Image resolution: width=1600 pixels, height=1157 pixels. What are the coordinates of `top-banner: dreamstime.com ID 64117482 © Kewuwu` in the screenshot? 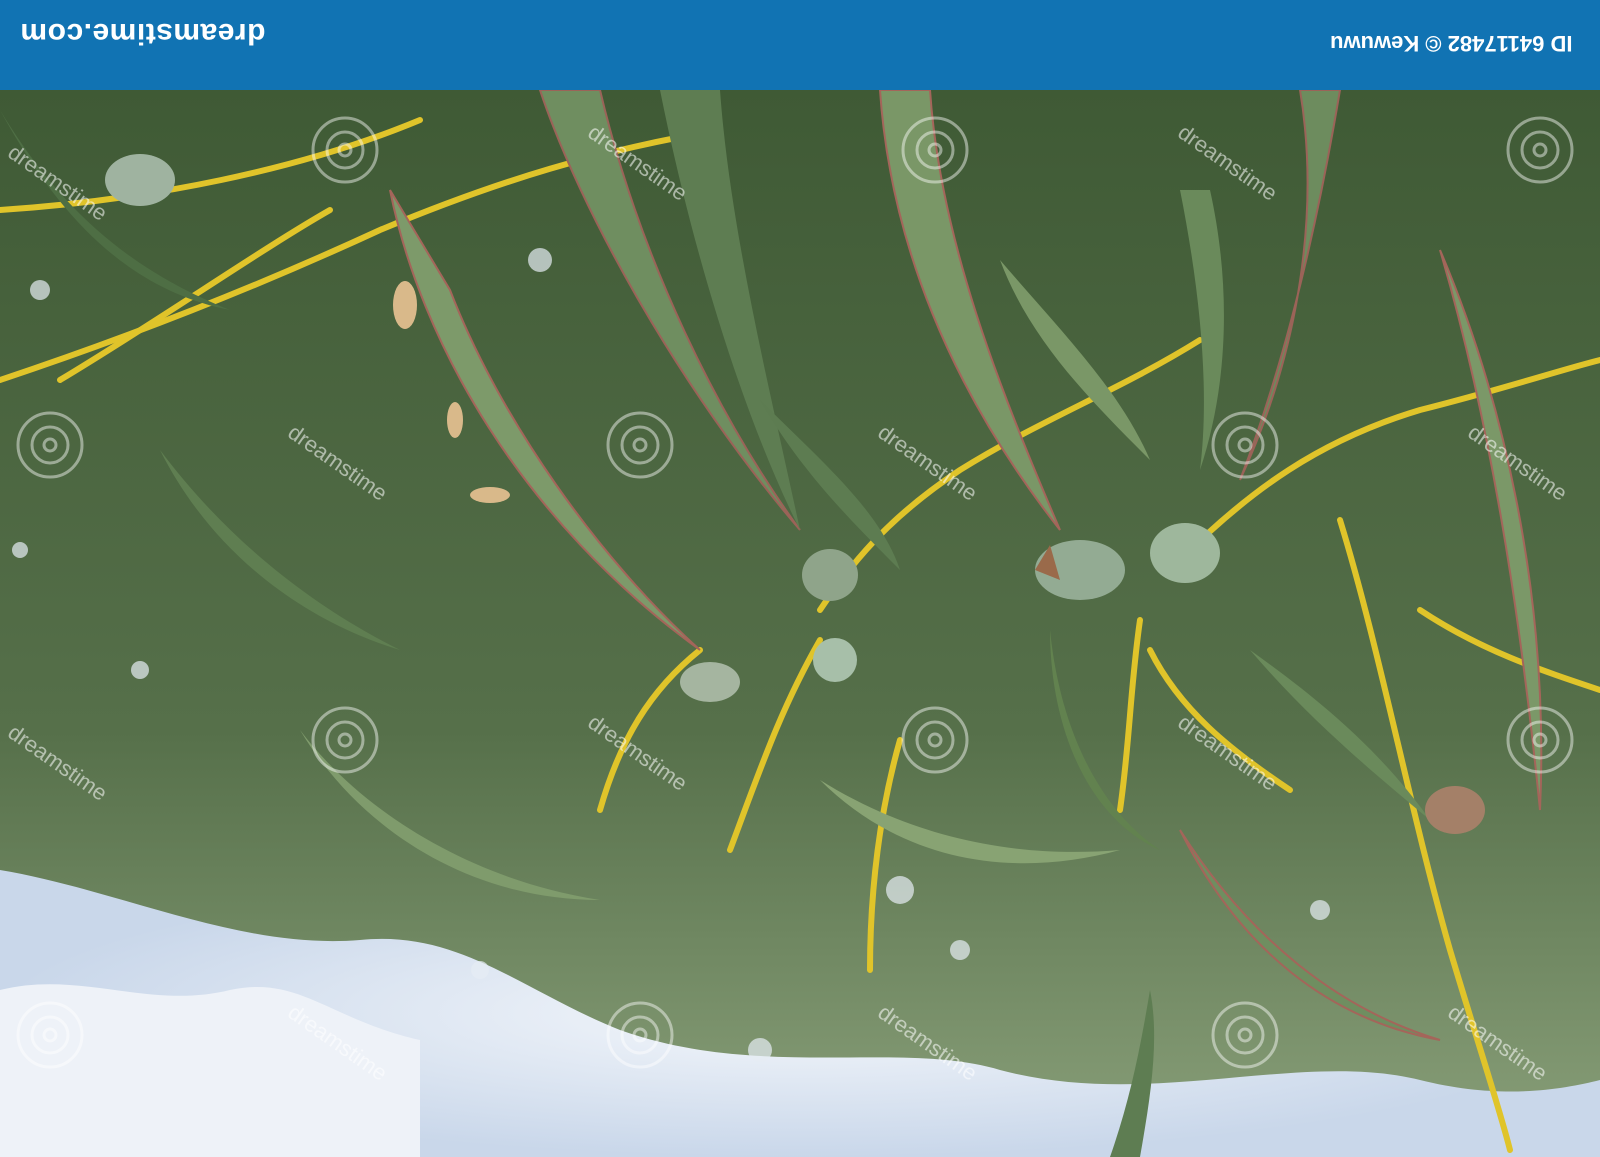 It's located at (800, 45).